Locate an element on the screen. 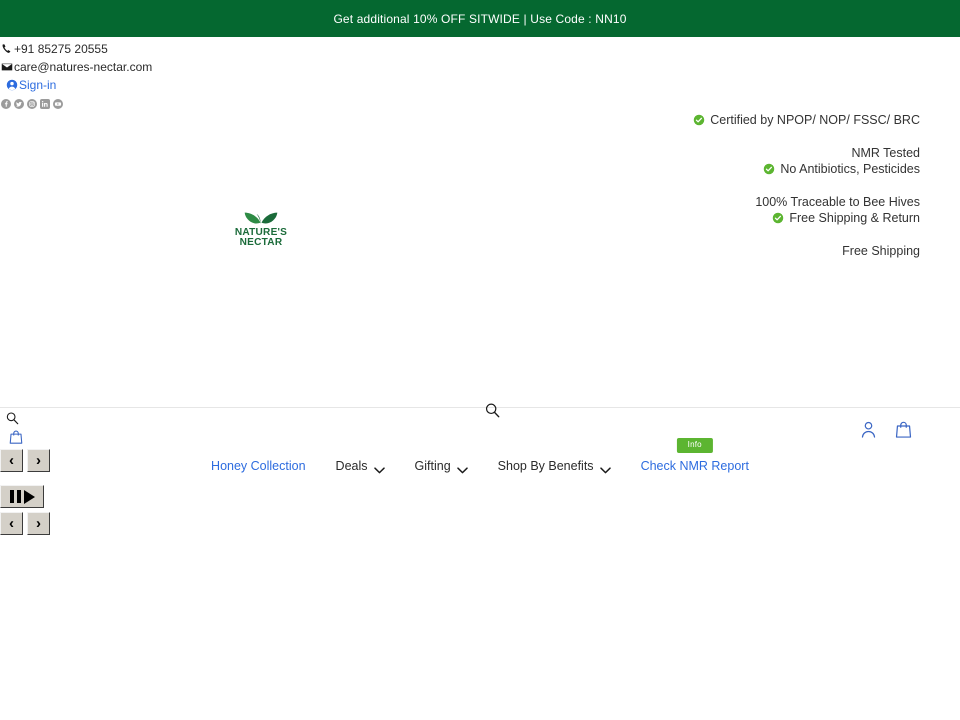 Image resolution: width=960 pixels, height=720 pixels. header-account-cart is located at coordinates (886, 429).